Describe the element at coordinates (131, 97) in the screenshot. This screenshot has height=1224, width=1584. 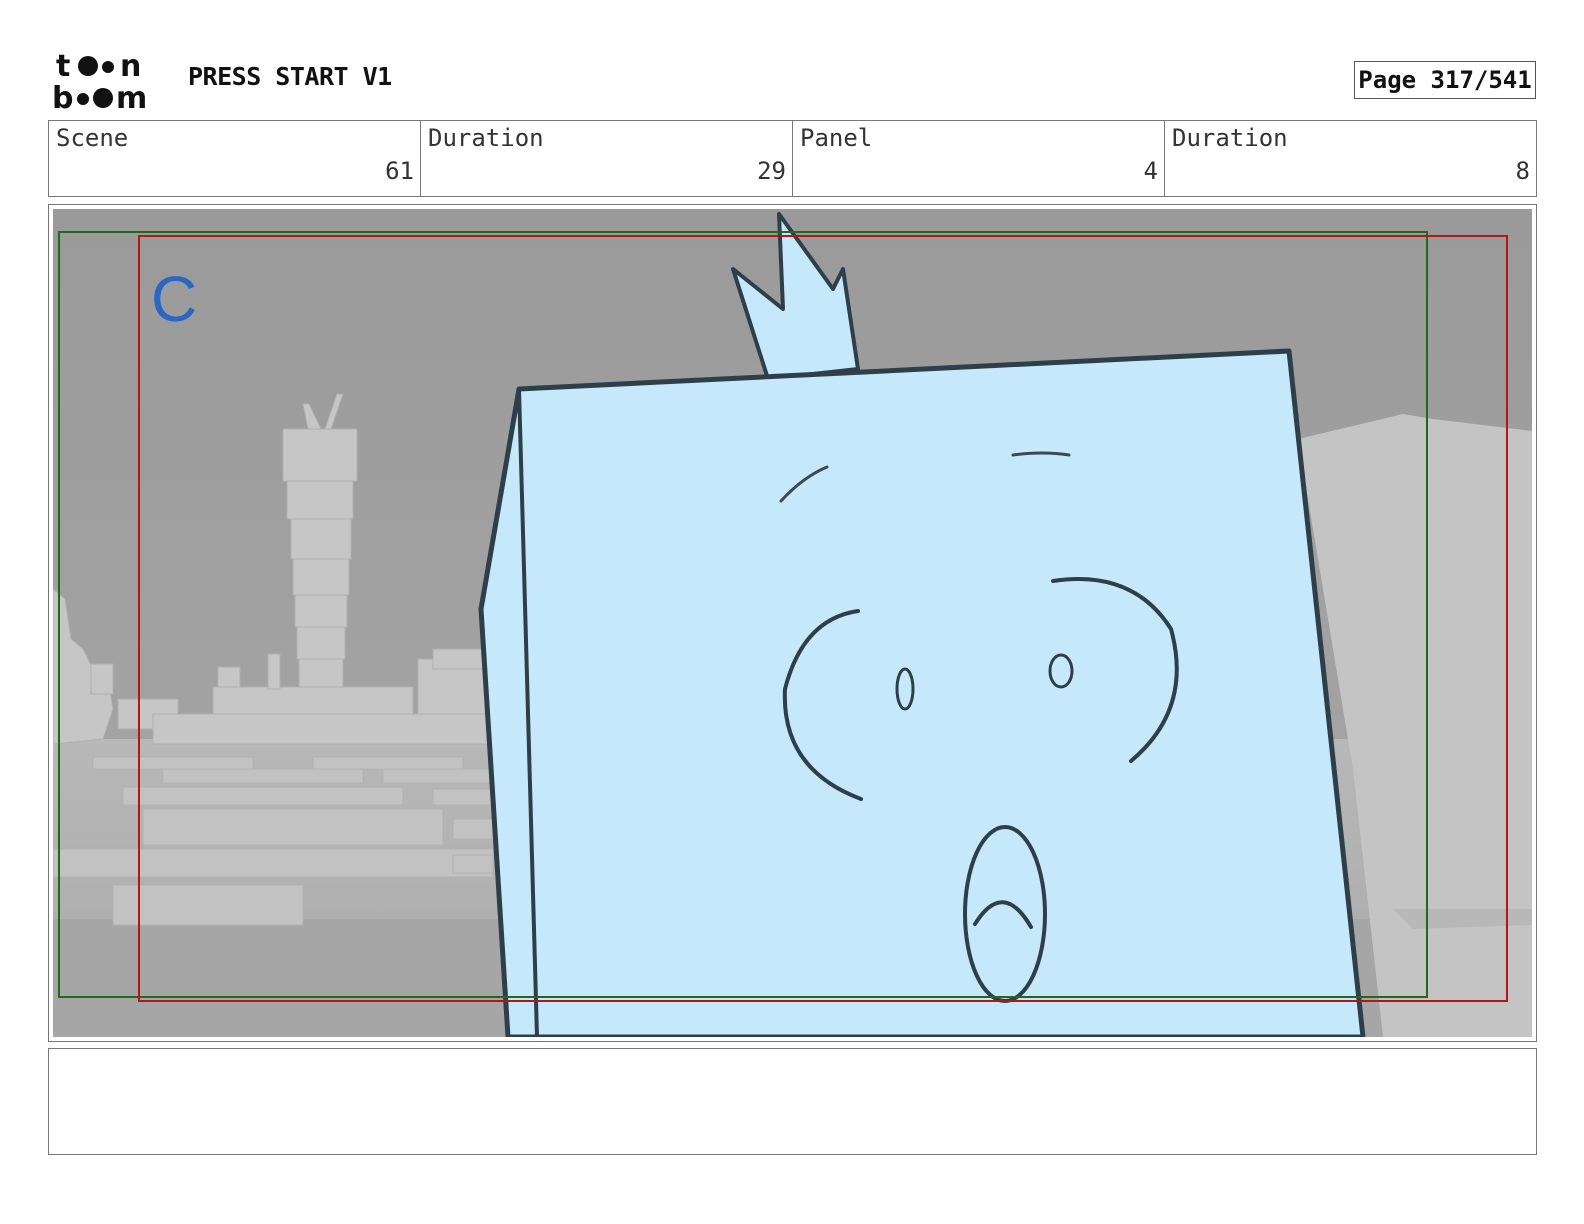
I see `svg-text: m` at that location.